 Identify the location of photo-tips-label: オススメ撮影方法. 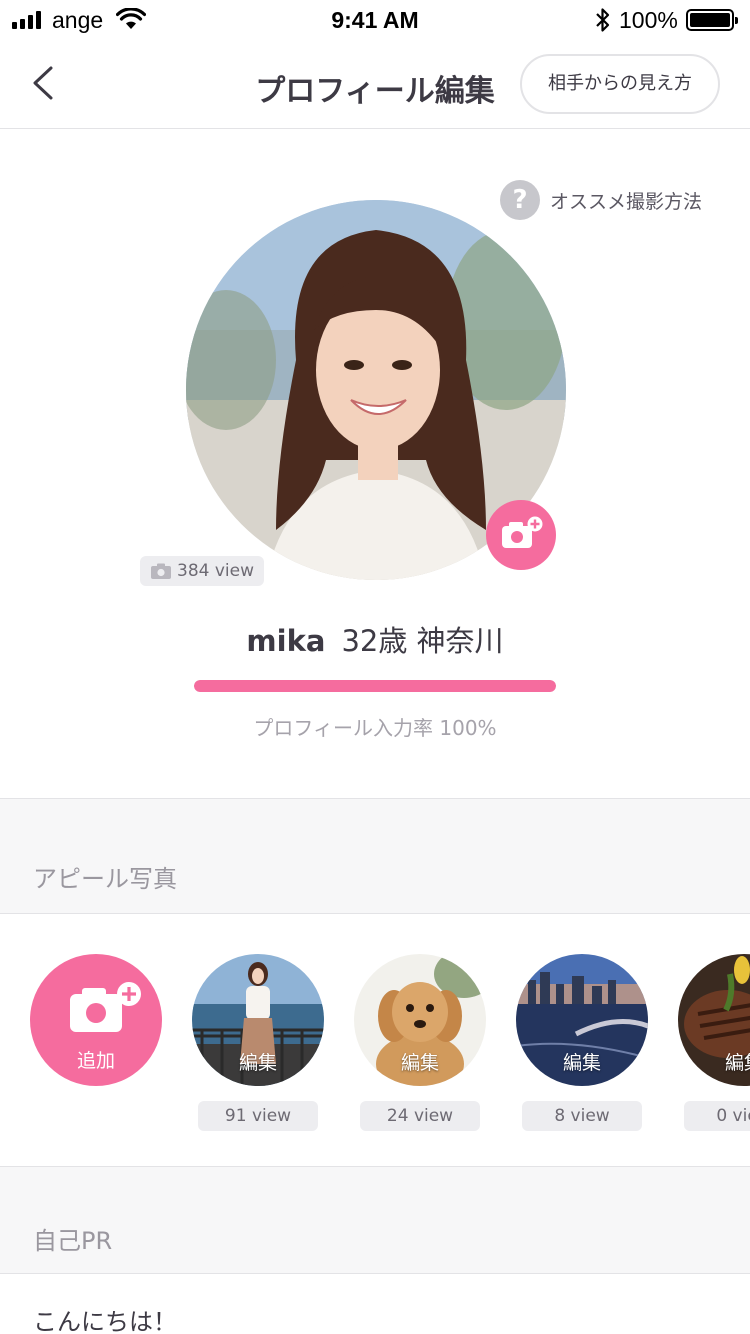
(626, 201).